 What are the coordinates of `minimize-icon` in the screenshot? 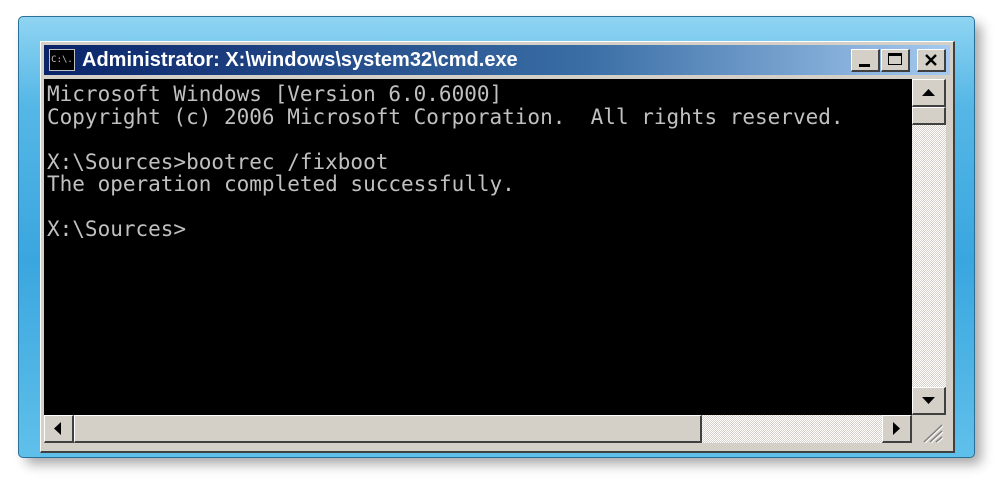 It's located at (864, 65).